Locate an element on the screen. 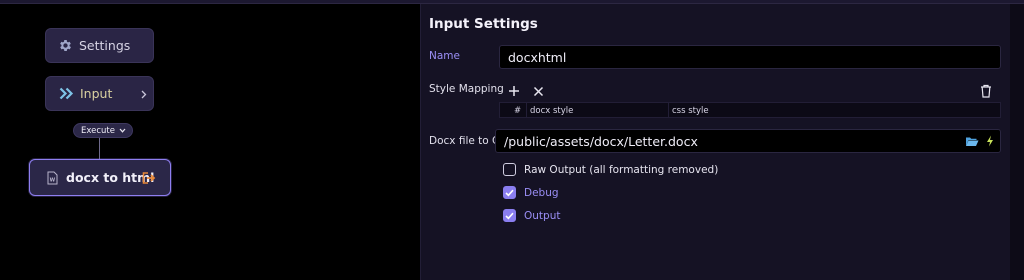 This screenshot has width=1024, height=280. settings-node: Settings is located at coordinates (99, 45).